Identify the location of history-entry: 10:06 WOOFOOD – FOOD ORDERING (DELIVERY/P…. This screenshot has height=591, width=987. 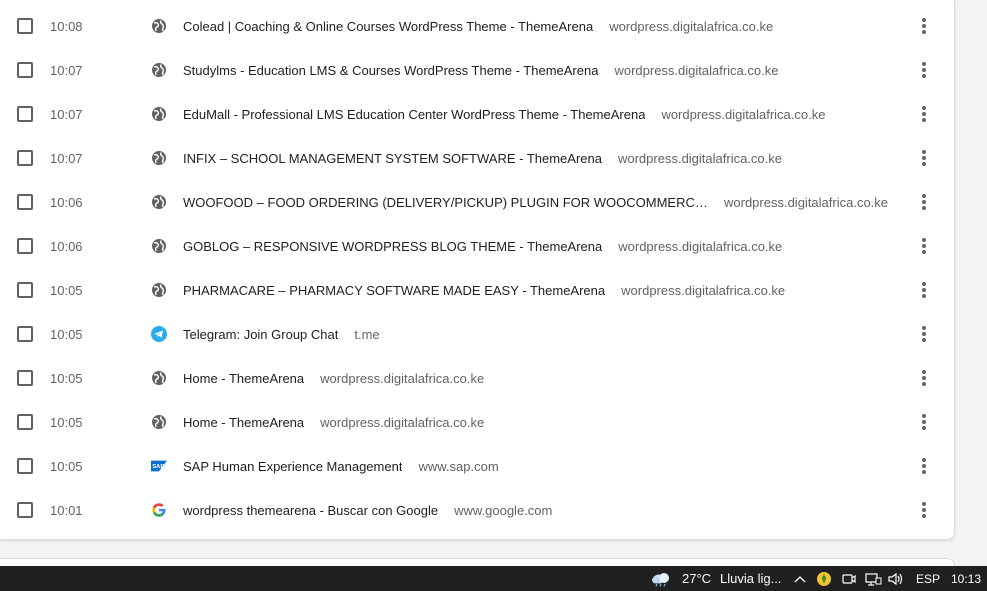
(477, 202).